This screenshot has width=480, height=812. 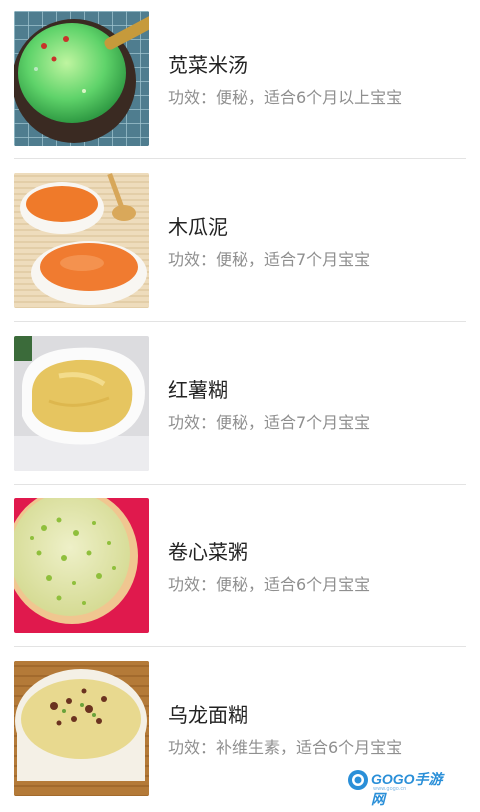 I want to click on recipe-title: 木瓜泥, so click(x=198, y=227).